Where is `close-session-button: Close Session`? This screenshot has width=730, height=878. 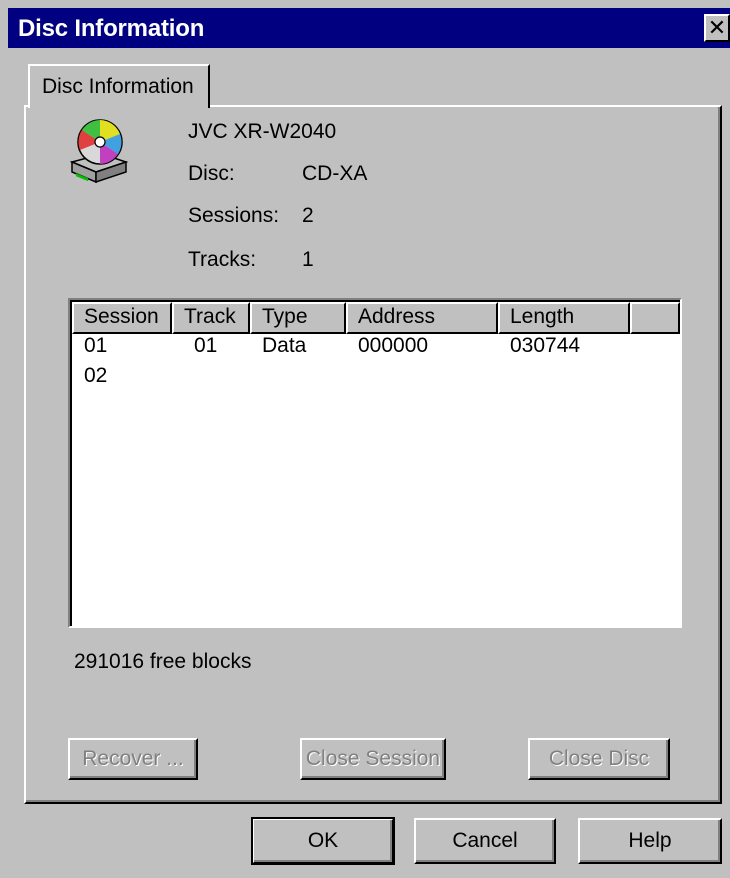 close-session-button: Close Session is located at coordinates (373, 759).